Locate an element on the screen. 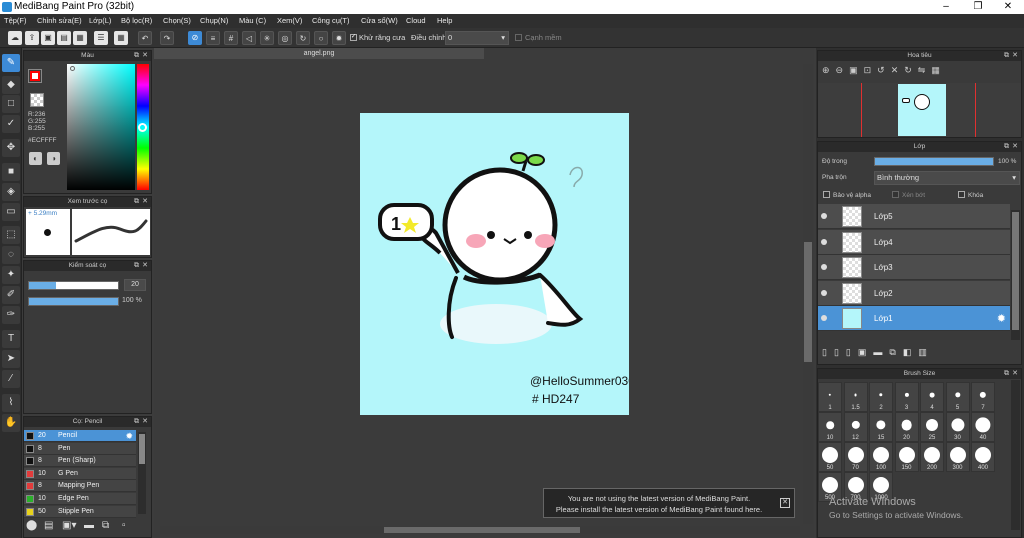 The image size is (1024, 538). foreground-color-swatch is located at coordinates (35, 76).